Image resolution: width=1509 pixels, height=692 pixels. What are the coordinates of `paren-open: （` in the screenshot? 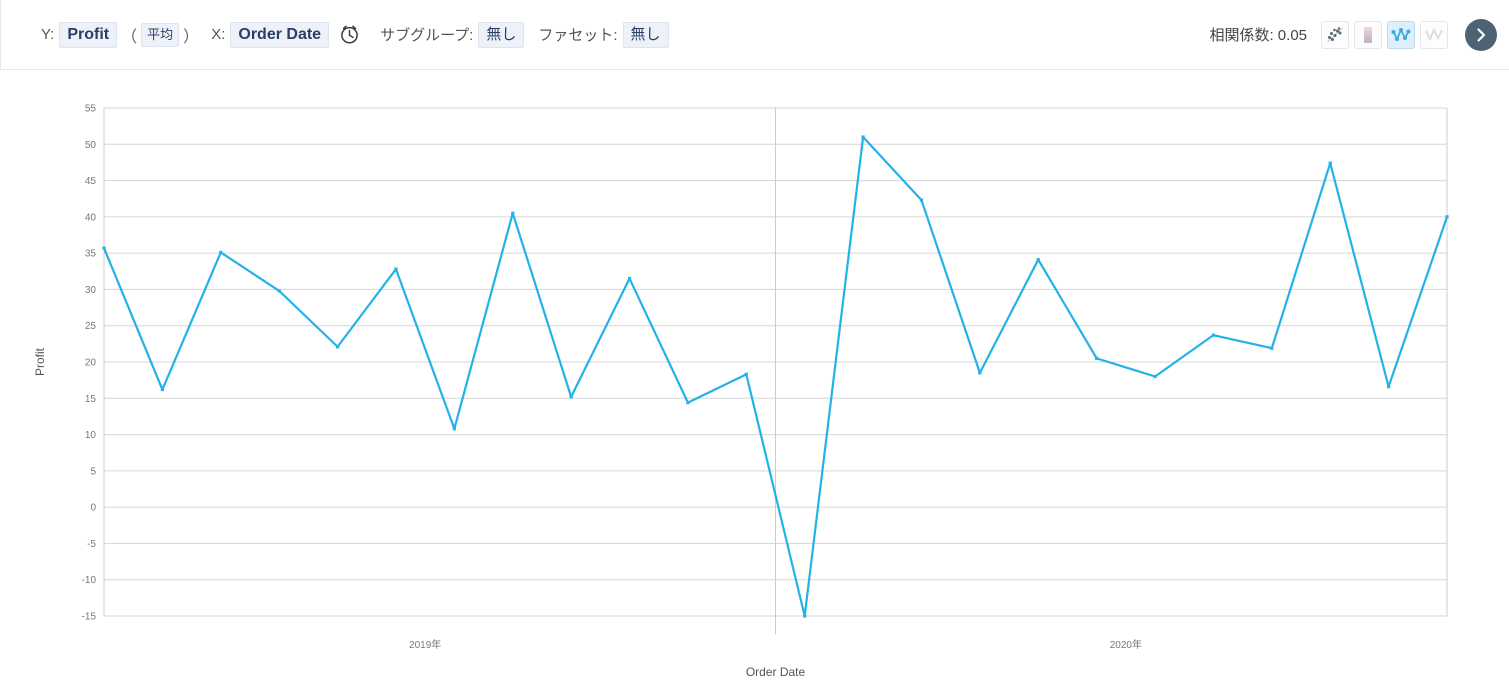 It's located at (129, 37).